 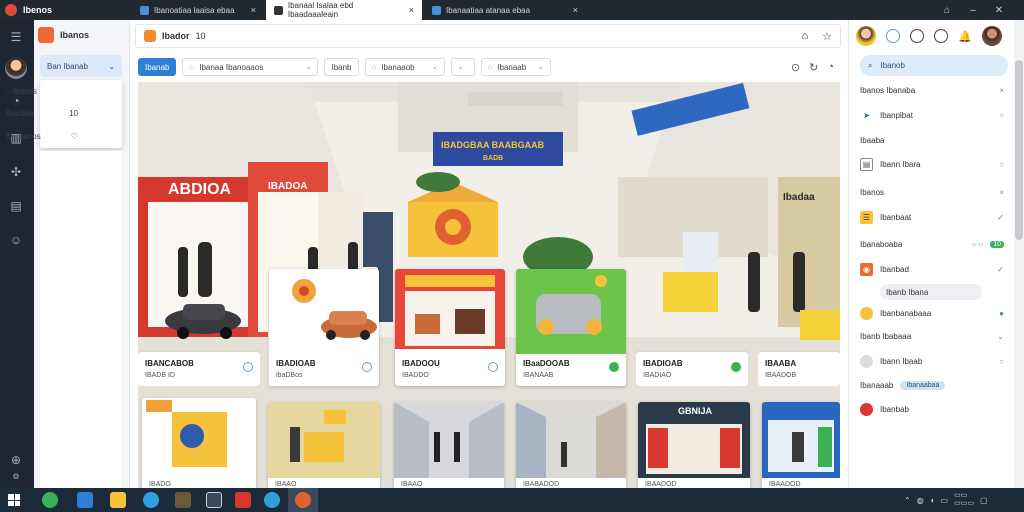 I want to click on product-card: IBaaDOOAB IBANAAB, so click(x=571, y=327).